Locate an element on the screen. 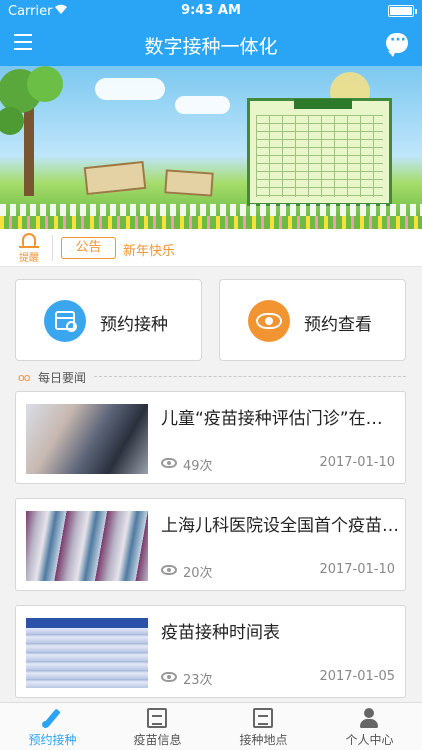 The height and width of the screenshot is (750, 422). view-appointment-label: 预约查看 is located at coordinates (338, 325).